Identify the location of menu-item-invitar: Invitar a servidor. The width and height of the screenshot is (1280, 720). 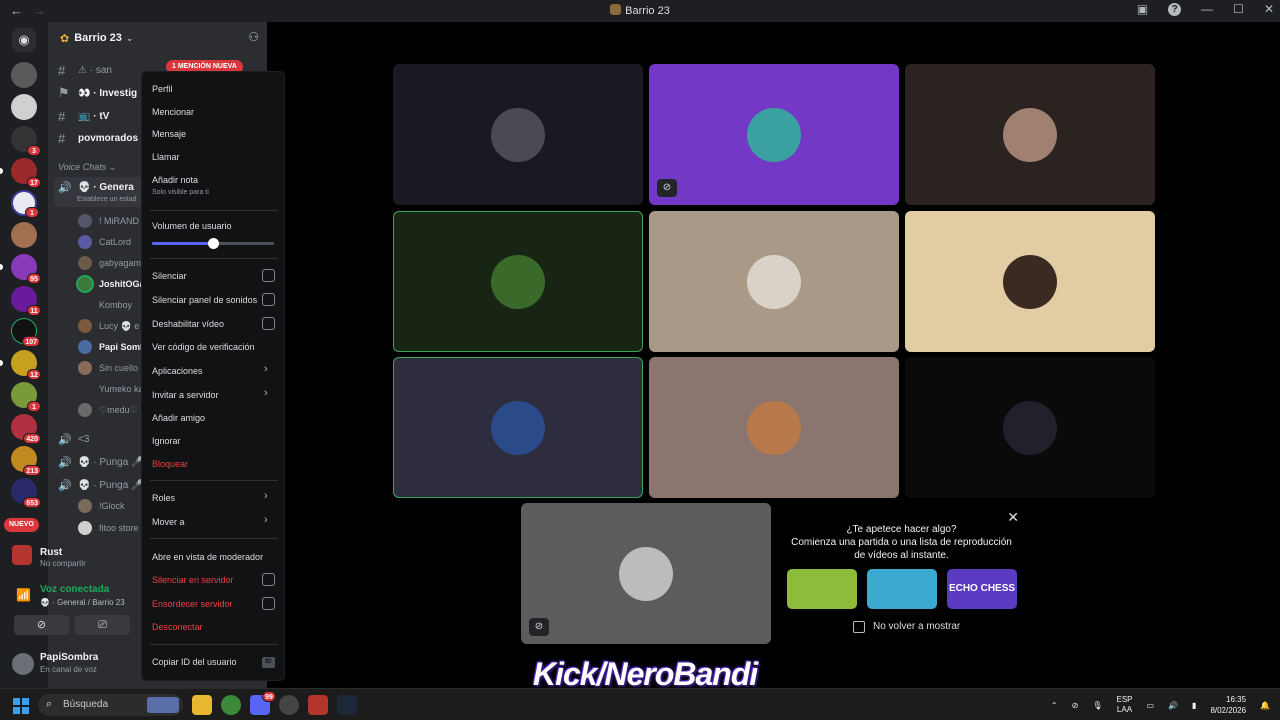
(185, 395).